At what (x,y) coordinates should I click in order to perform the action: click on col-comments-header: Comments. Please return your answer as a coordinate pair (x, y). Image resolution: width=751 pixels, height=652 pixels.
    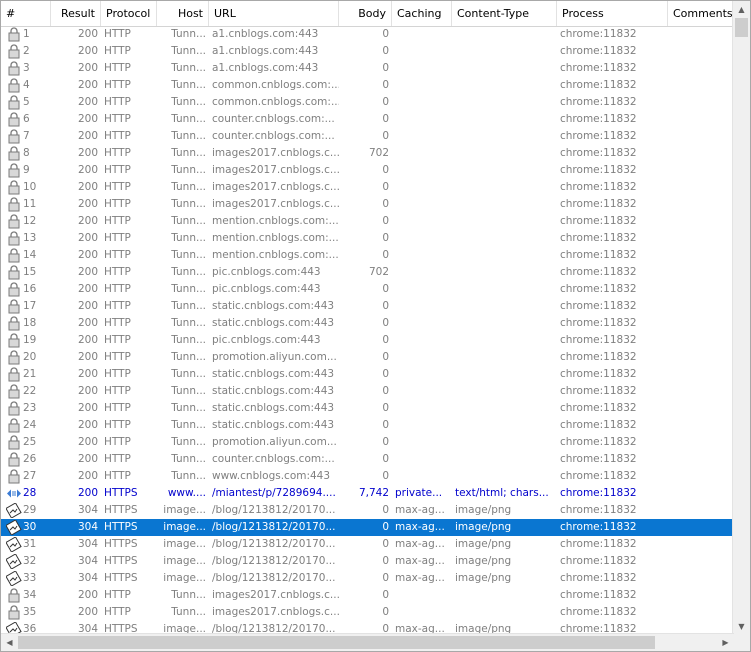
    Looking at the image, I should click on (701, 13).